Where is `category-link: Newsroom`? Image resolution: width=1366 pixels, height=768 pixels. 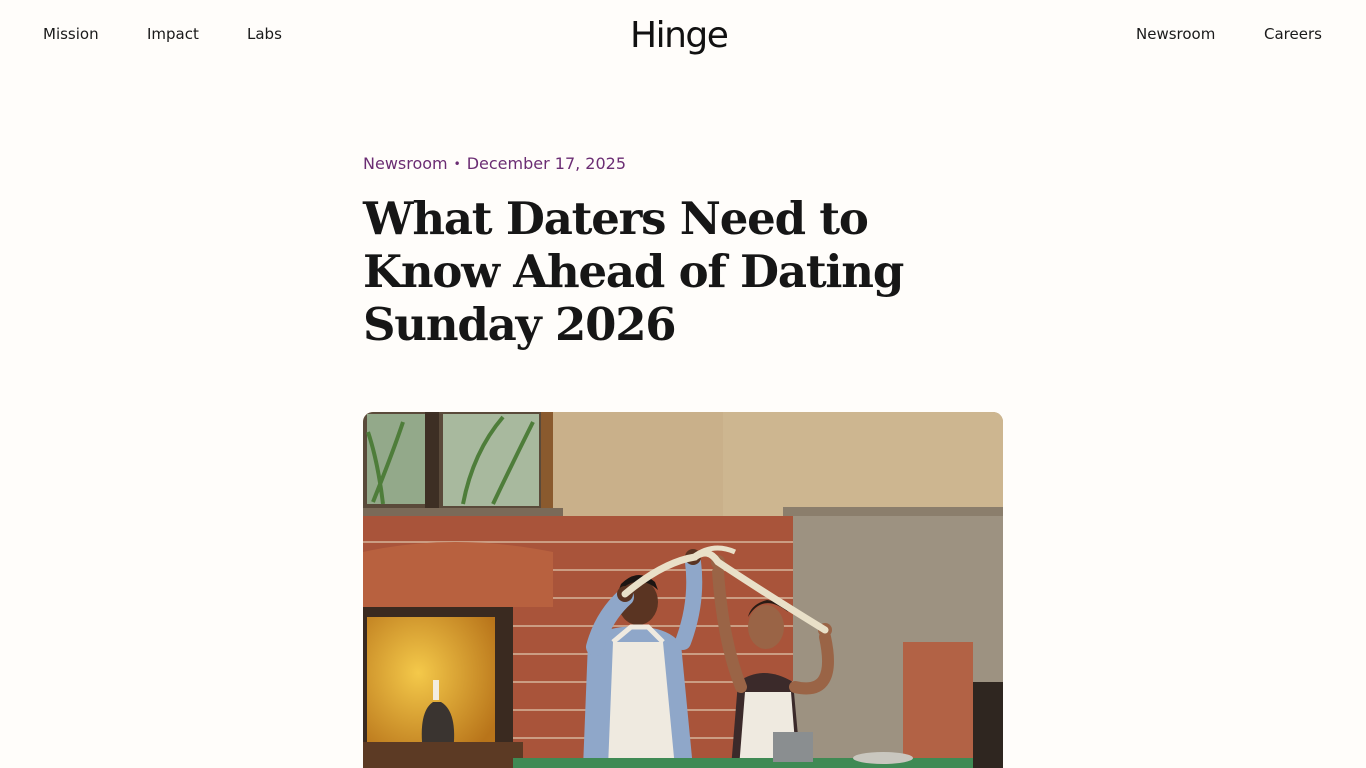 category-link: Newsroom is located at coordinates (405, 163).